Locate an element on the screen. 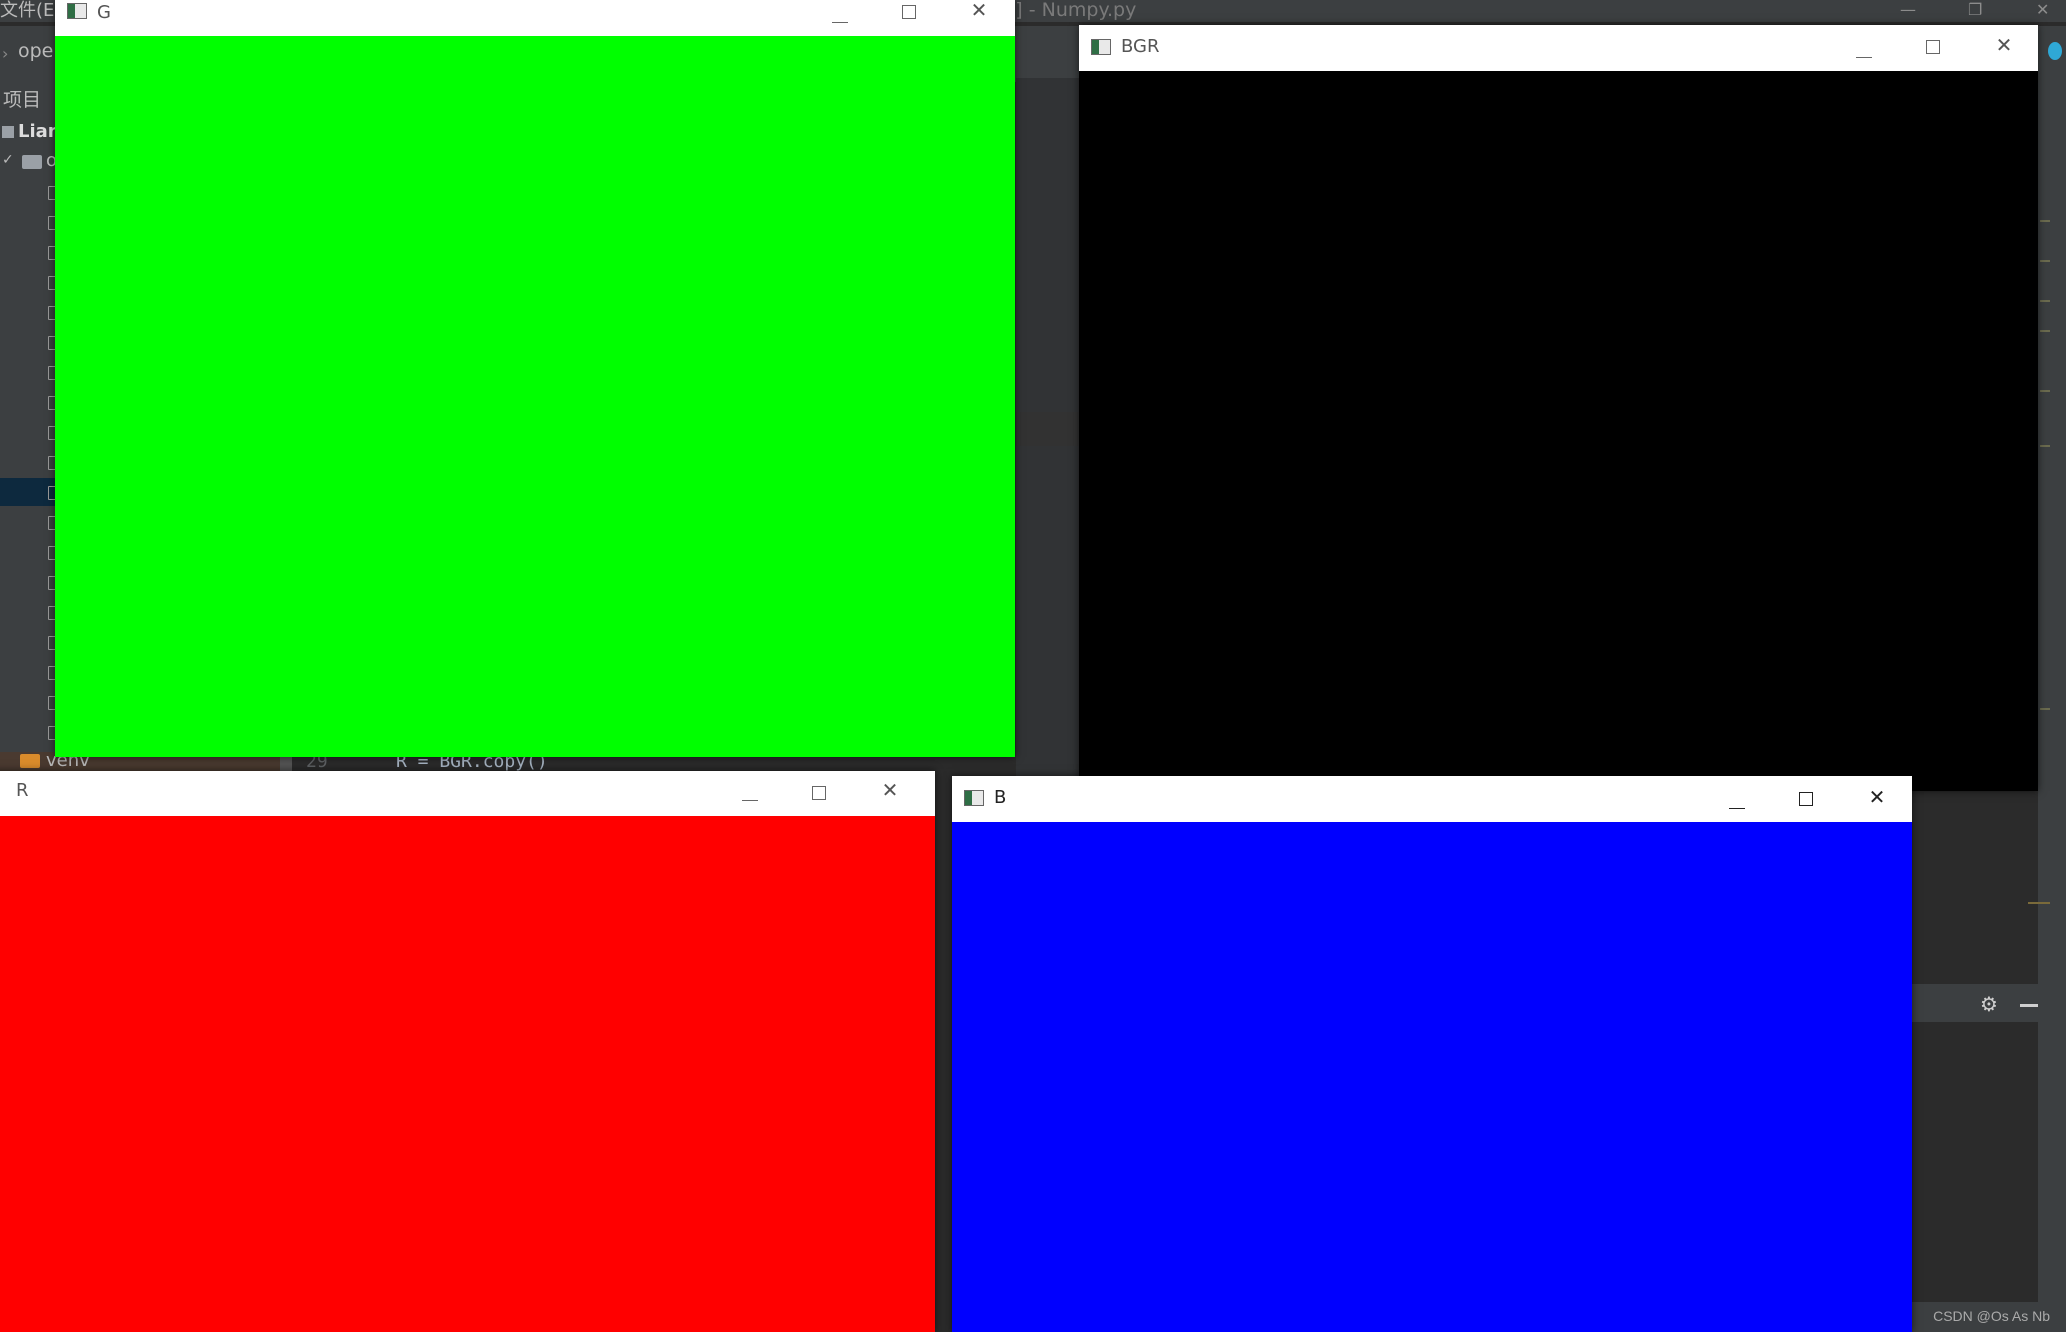 This screenshot has width=2066, height=1332. watermark: CSDN @Os As Nb is located at coordinates (1991, 1316).